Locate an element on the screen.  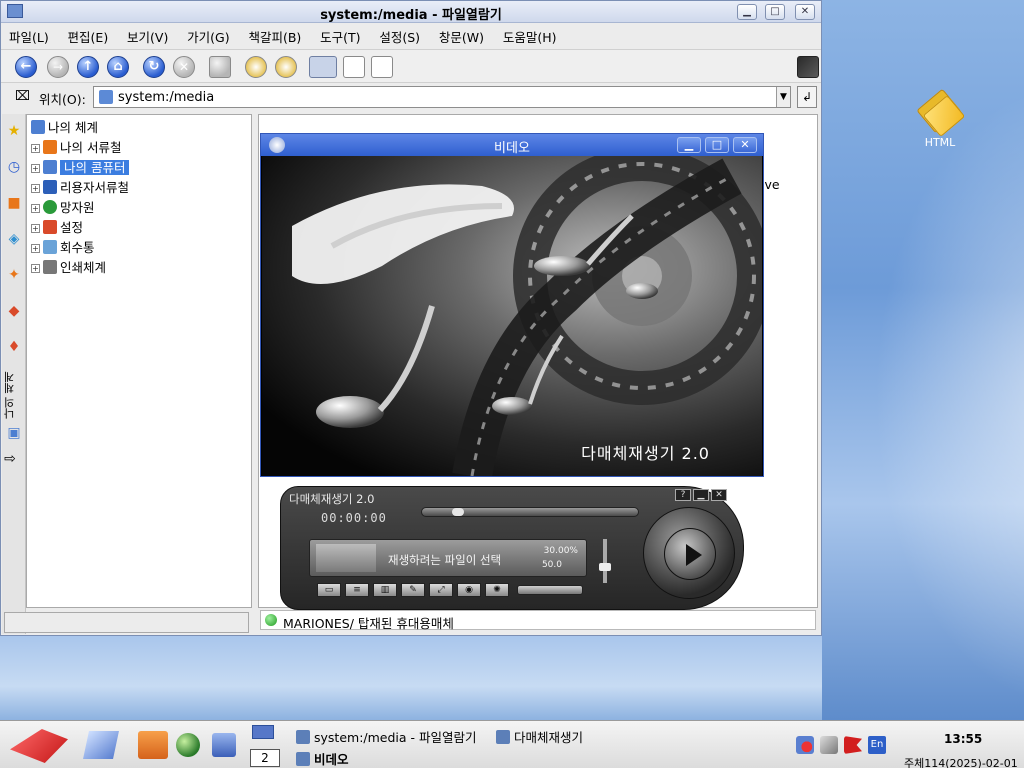
sidebar-tab-label: 나의 체계 is located at coordinates (13, 395).